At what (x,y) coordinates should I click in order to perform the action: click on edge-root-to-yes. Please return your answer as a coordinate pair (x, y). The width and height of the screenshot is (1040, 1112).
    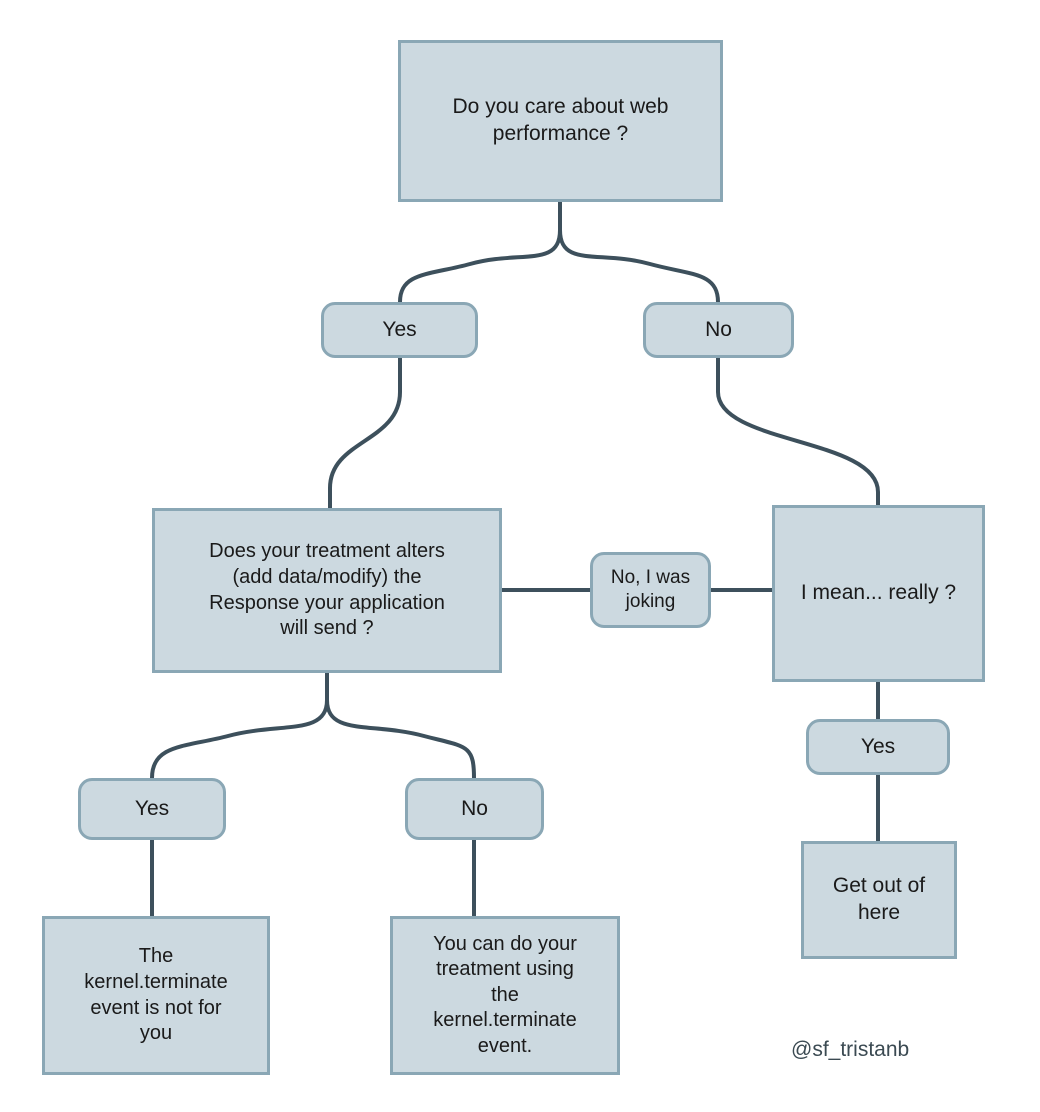
    Looking at the image, I should click on (480, 252).